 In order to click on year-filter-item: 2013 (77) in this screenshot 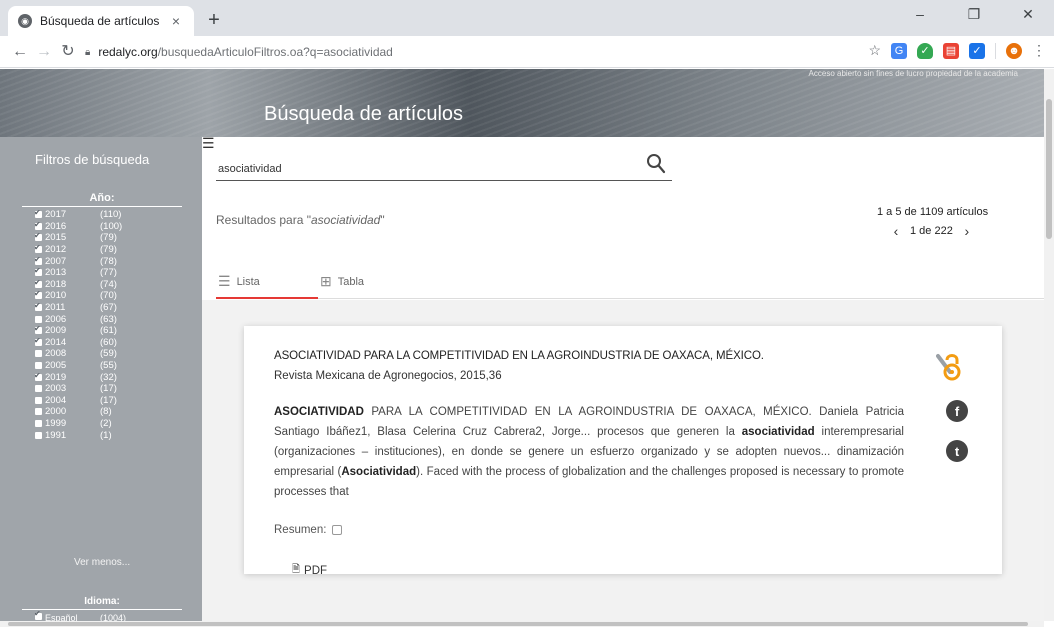, I will do `click(109, 272)`.